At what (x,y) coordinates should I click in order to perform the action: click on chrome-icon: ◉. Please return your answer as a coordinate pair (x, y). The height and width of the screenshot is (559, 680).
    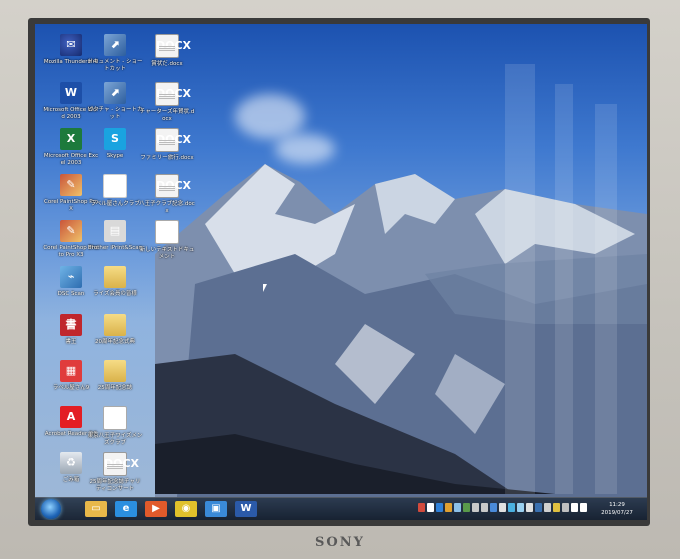
    Looking at the image, I should click on (186, 509).